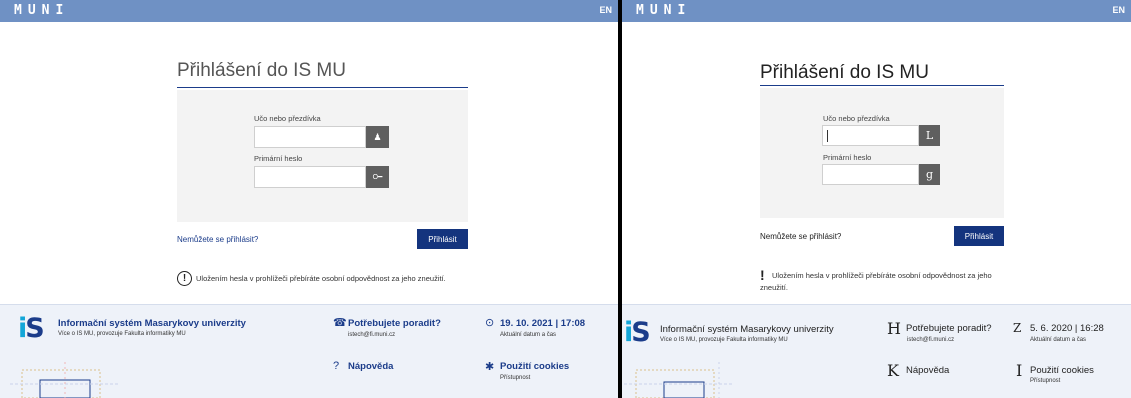 The height and width of the screenshot is (398, 1131). Describe the element at coordinates (490, 323) in the screenshot. I see `clock-icon: ⊙` at that location.